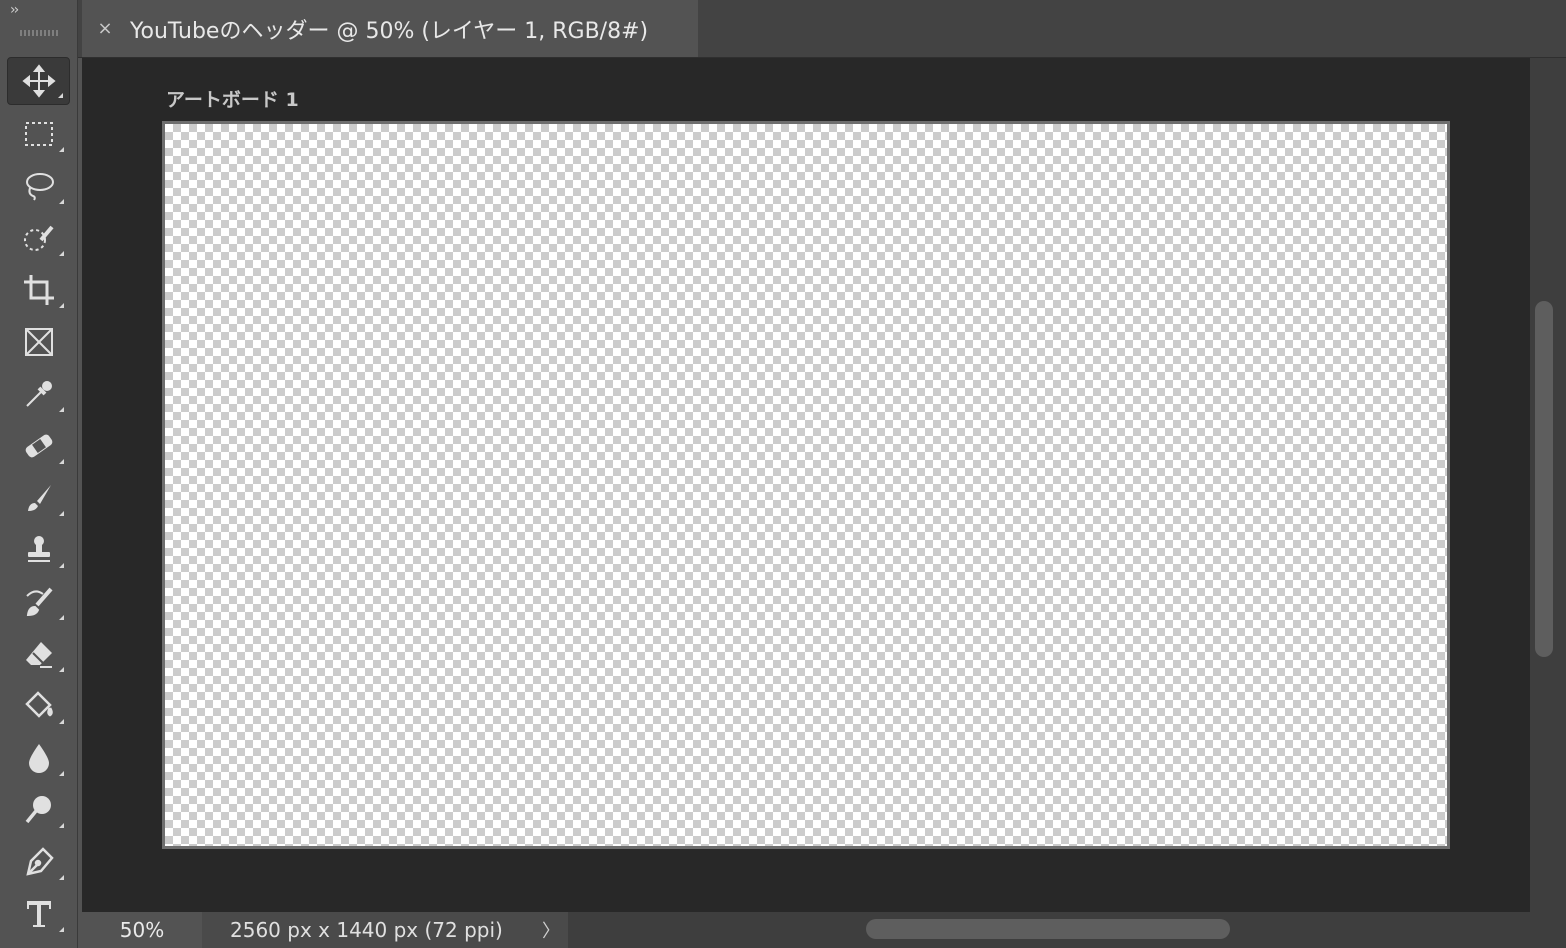 The width and height of the screenshot is (1566, 948). I want to click on brush-icon, so click(39, 498).